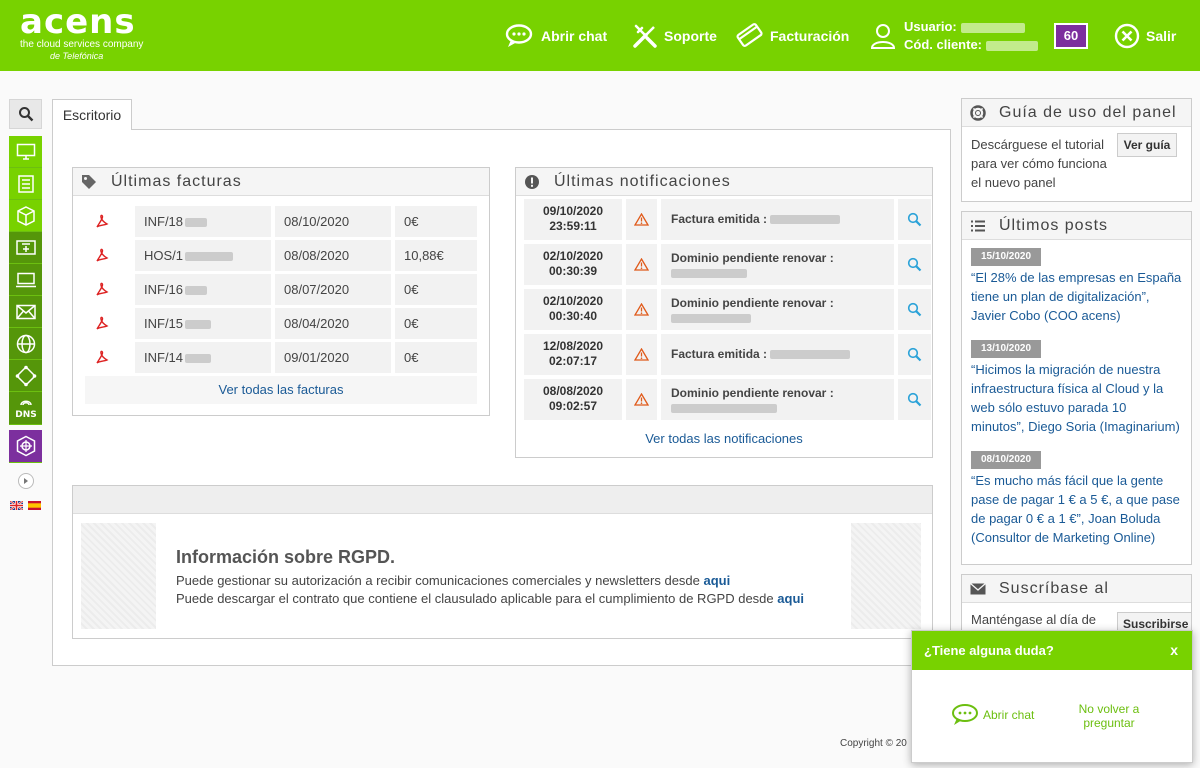 Image resolution: width=1200 pixels, height=768 pixels. What do you see at coordinates (25, 408) in the screenshot?
I see `rail-dns-button: DNS` at bounding box center [25, 408].